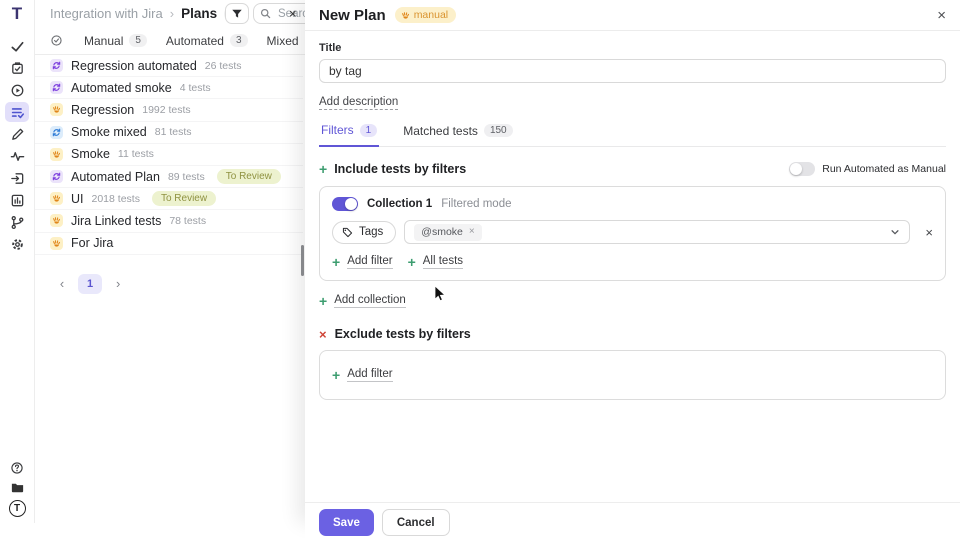 The width and height of the screenshot is (960, 547). What do you see at coordinates (17, 13) in the screenshot?
I see `app-logo: T` at bounding box center [17, 13].